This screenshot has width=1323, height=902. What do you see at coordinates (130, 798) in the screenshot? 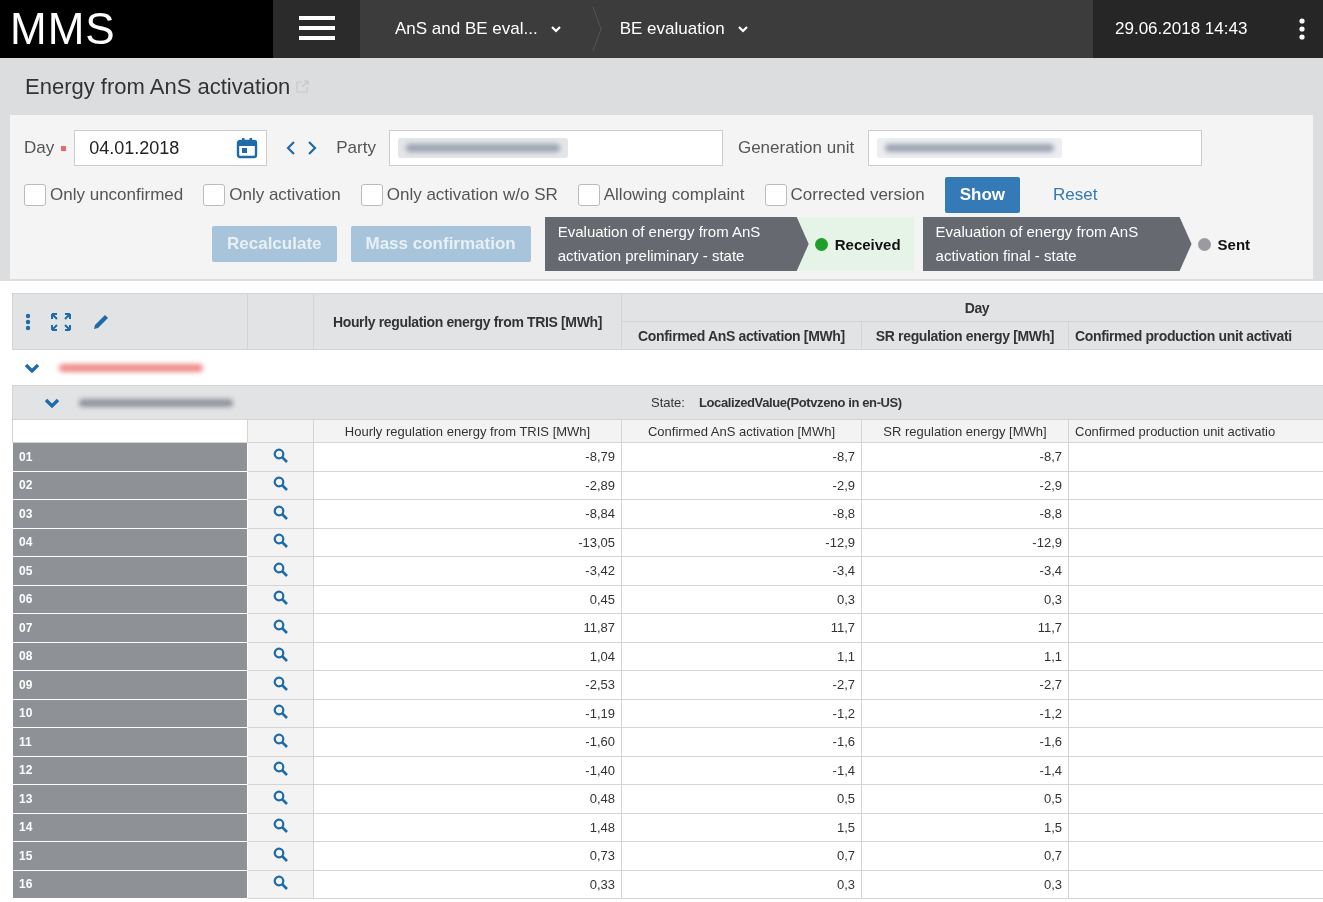
I see `hour-cell: 13` at bounding box center [130, 798].